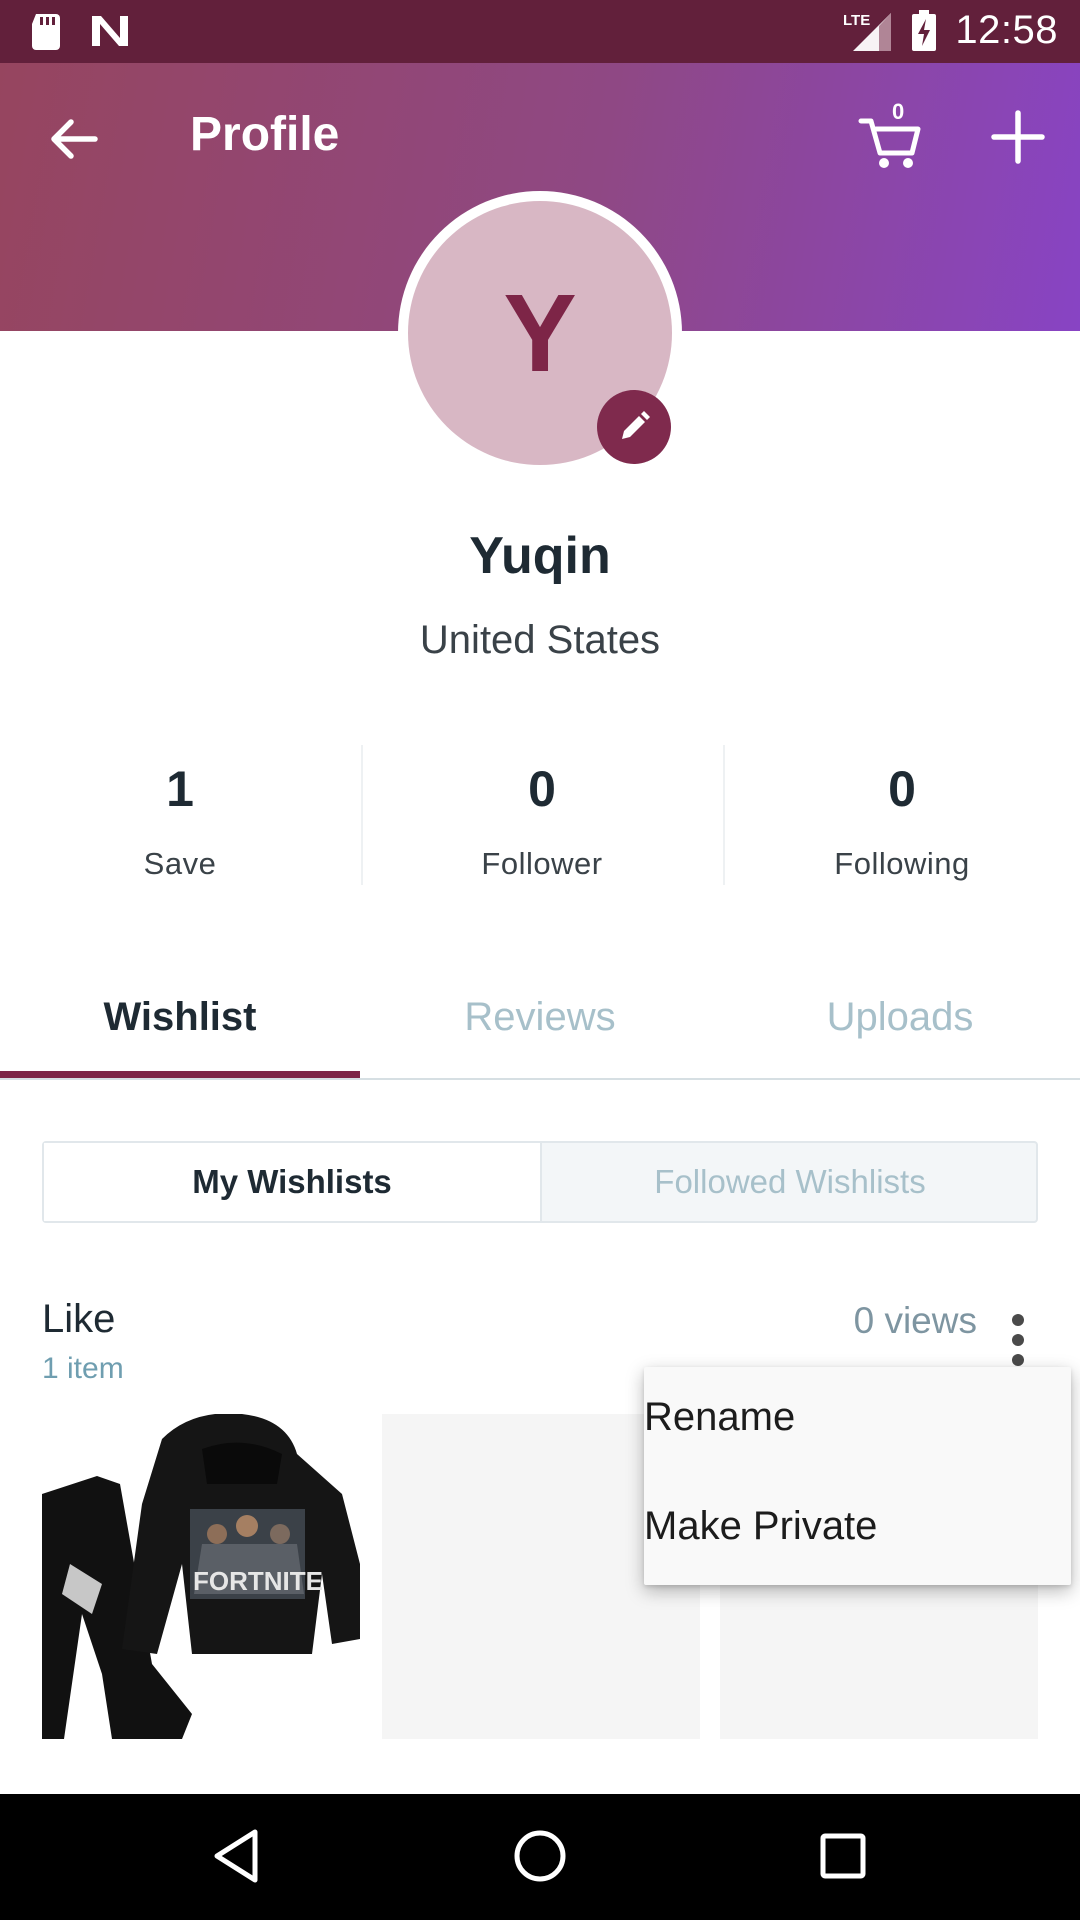 This screenshot has width=1080, height=1920. What do you see at coordinates (180, 789) in the screenshot?
I see `stat-value: 1` at bounding box center [180, 789].